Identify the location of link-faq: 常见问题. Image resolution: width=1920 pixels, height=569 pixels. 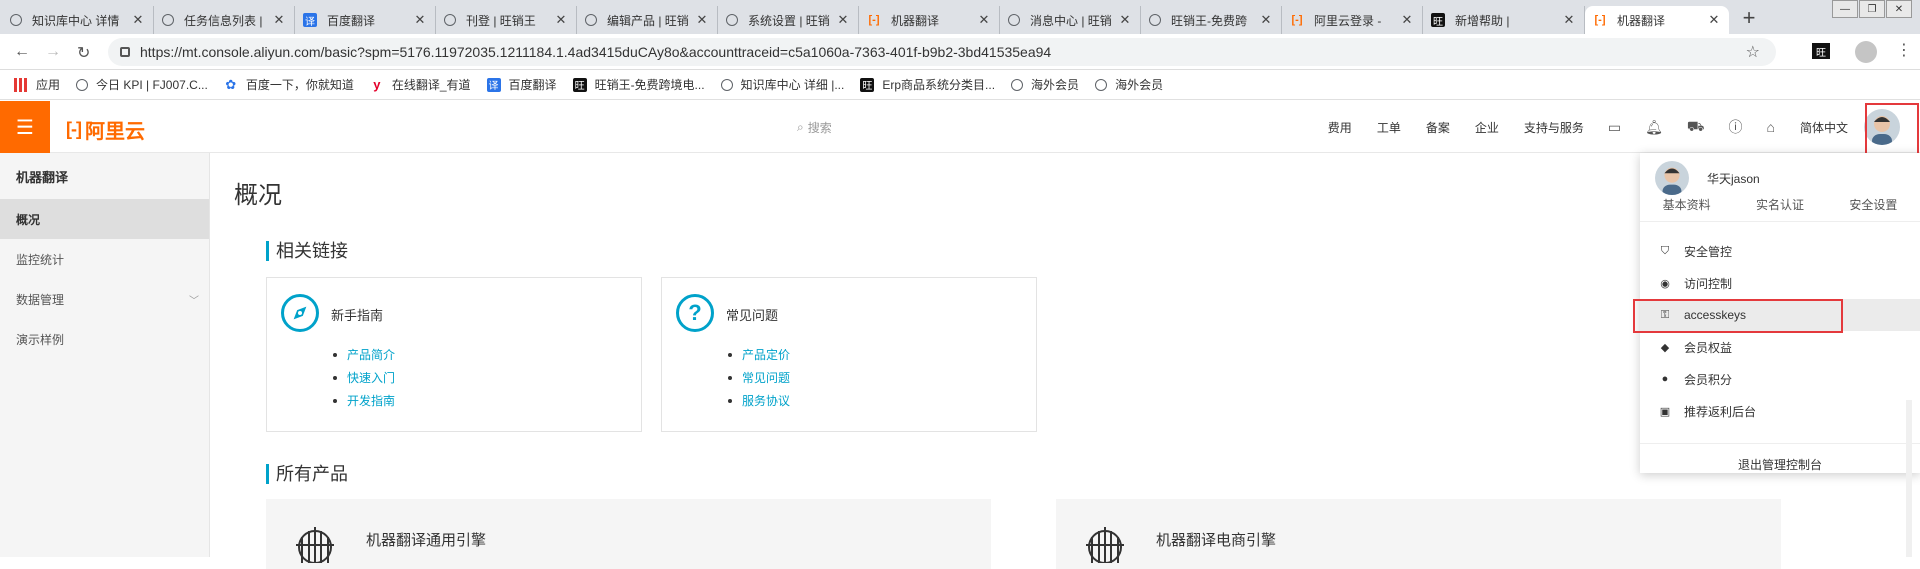
(759, 377).